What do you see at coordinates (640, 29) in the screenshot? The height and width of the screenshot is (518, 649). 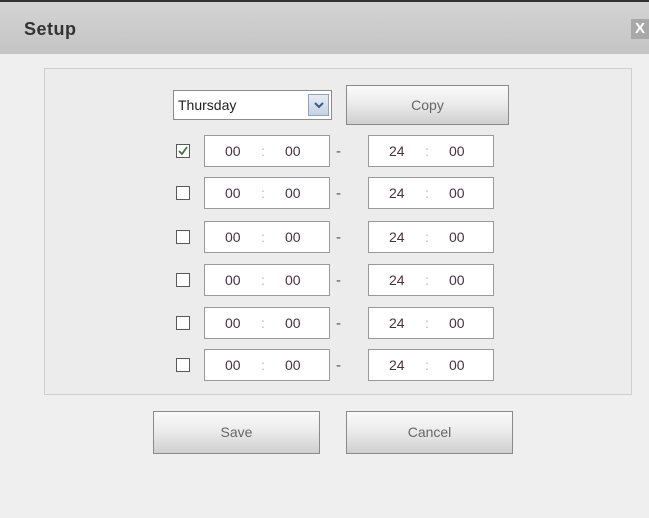 I see `close-icon: X` at bounding box center [640, 29].